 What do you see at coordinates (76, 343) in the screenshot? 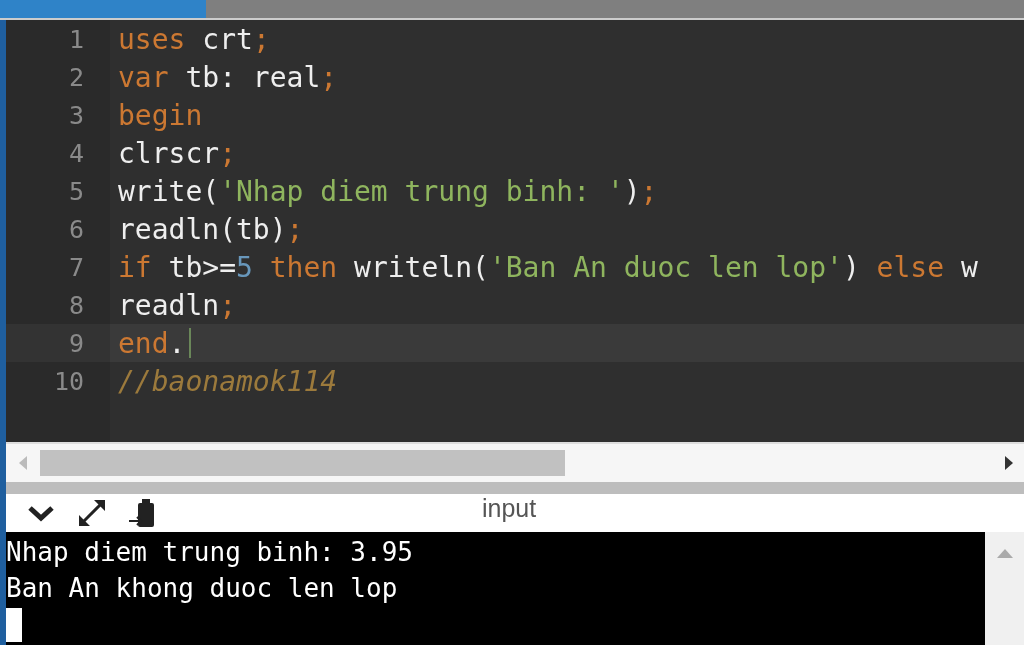
I see `line-number: 9` at bounding box center [76, 343].